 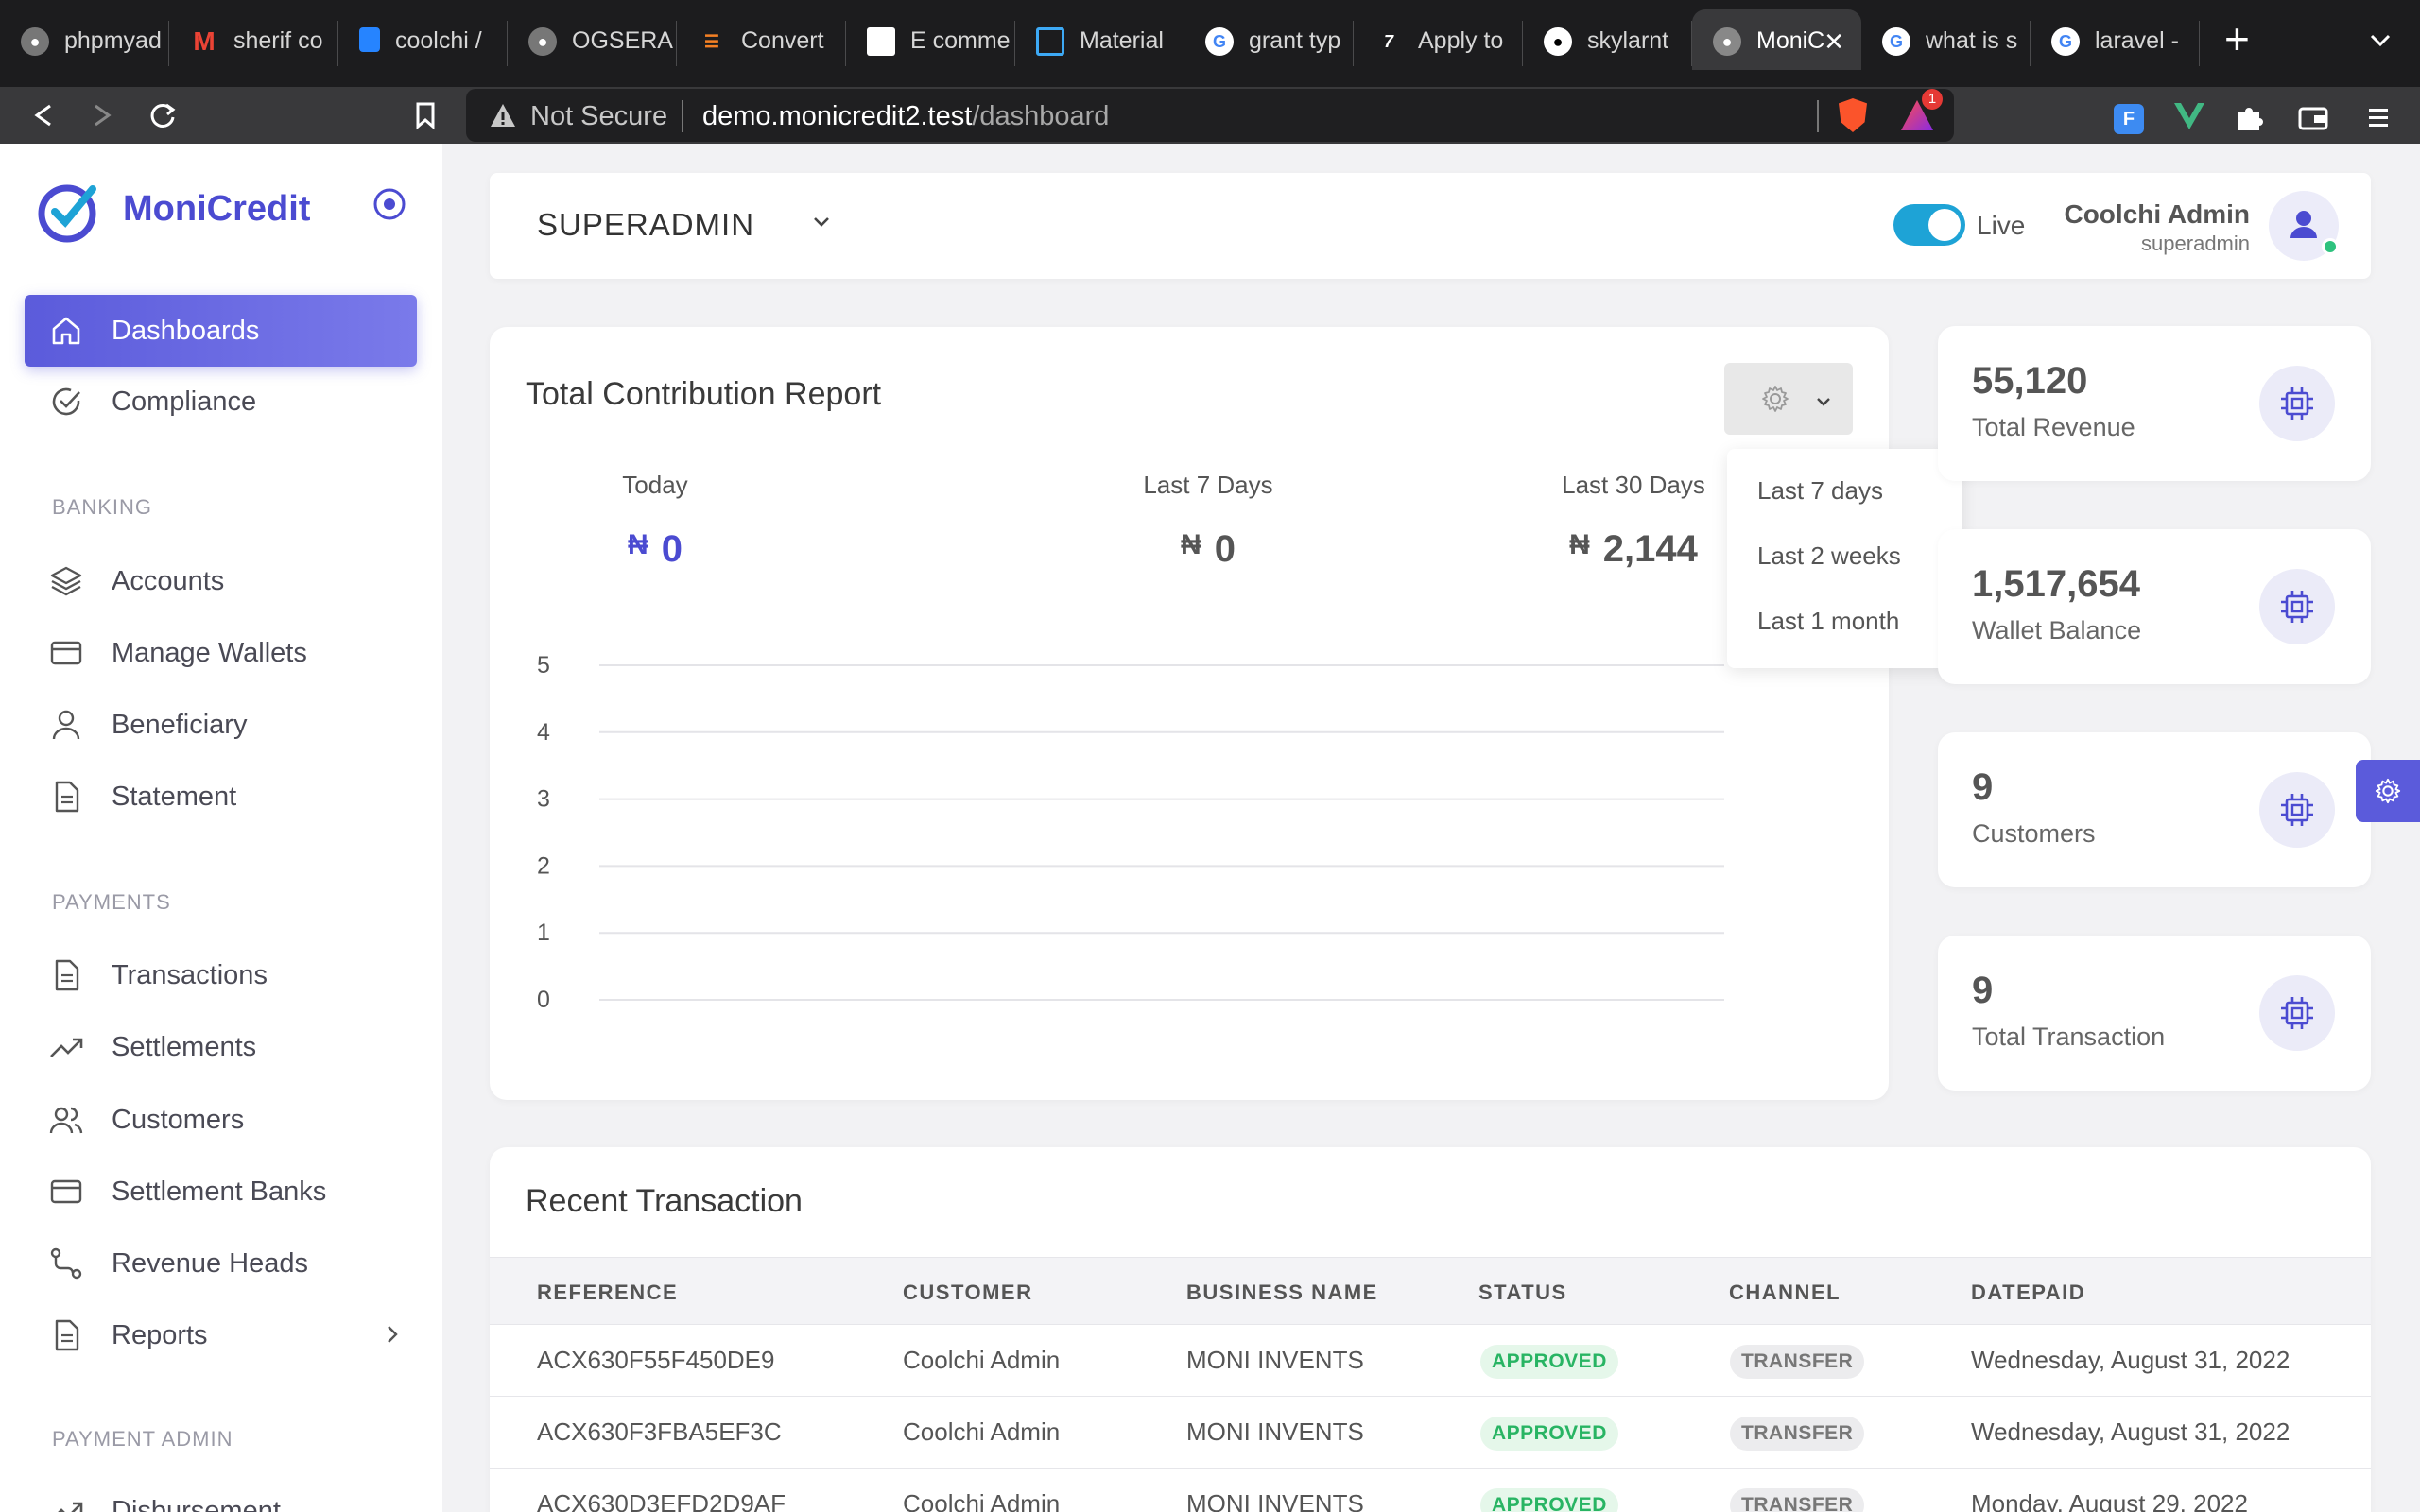 I want to click on sidebar-item-customers: Customers, so click(x=221, y=1120).